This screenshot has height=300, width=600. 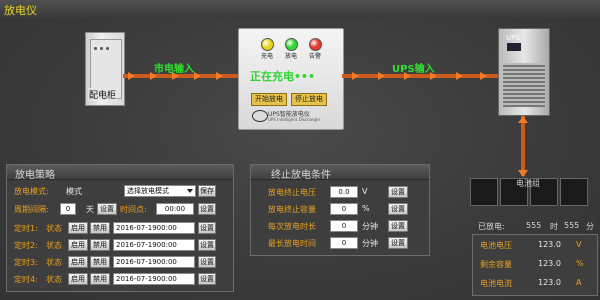 I want to click on save-mode-button: 保存, so click(x=207, y=191).